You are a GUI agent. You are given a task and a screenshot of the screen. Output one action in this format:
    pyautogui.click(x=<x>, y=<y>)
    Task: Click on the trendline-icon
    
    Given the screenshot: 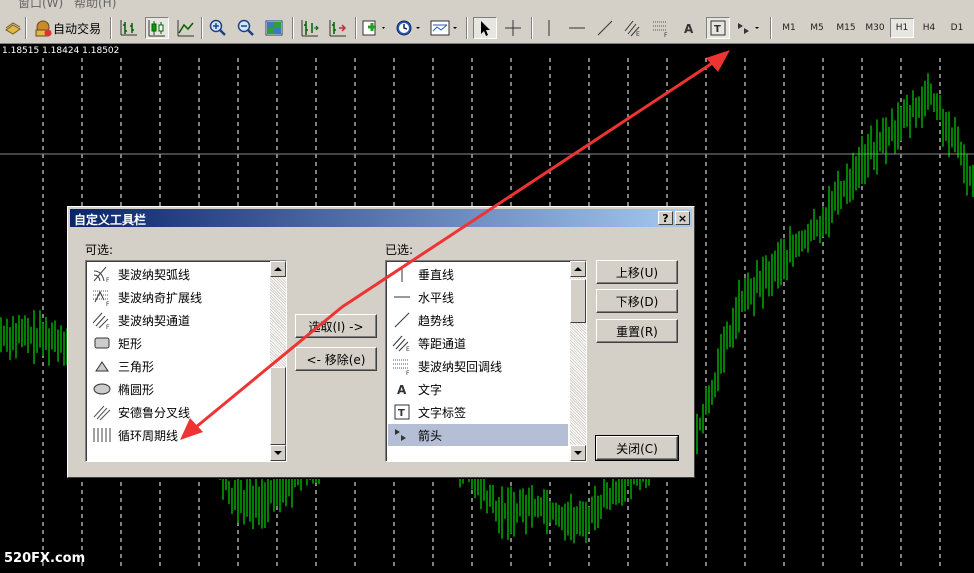 What is the action you would take?
    pyautogui.click(x=605, y=28)
    